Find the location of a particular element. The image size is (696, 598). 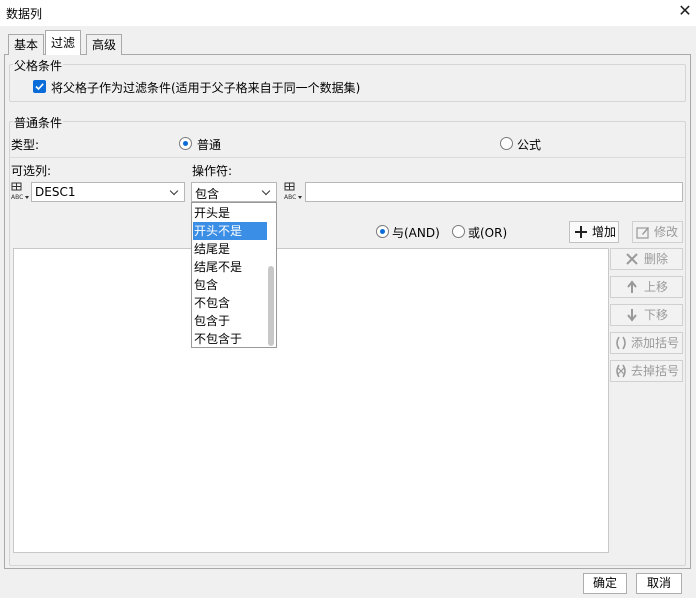

ok-button: 确定 is located at coordinates (605, 583).